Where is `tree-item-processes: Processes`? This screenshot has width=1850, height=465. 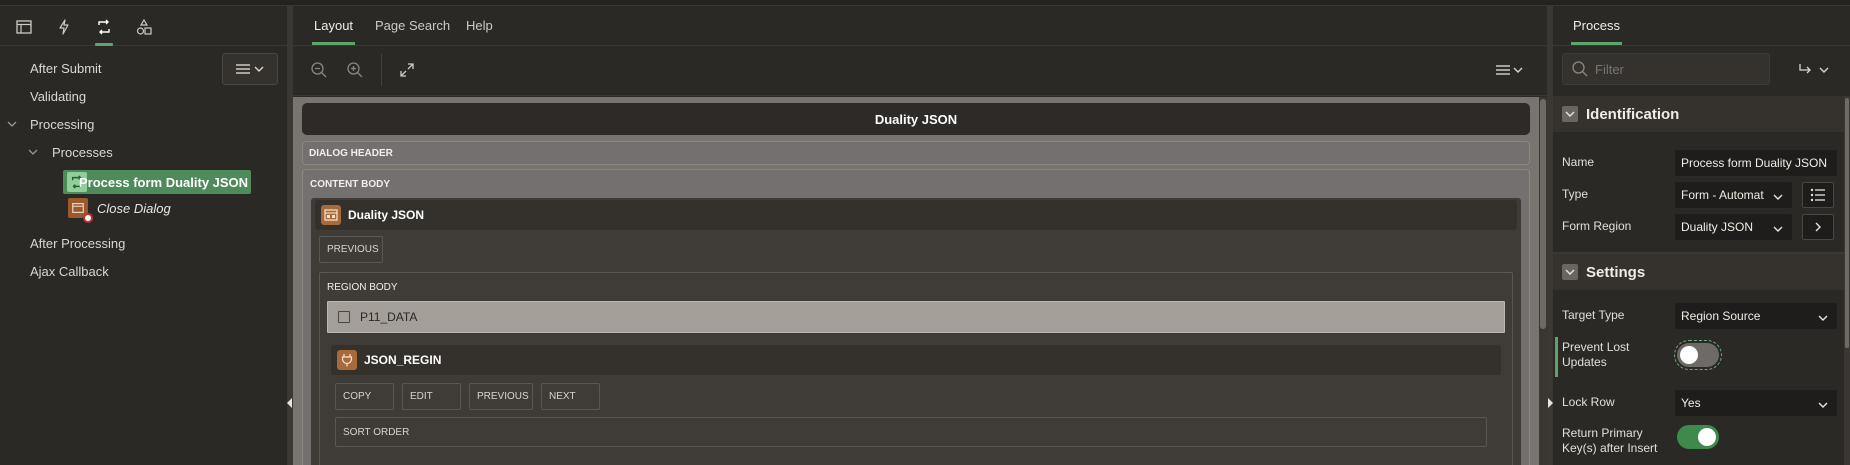 tree-item-processes: Processes is located at coordinates (82, 152).